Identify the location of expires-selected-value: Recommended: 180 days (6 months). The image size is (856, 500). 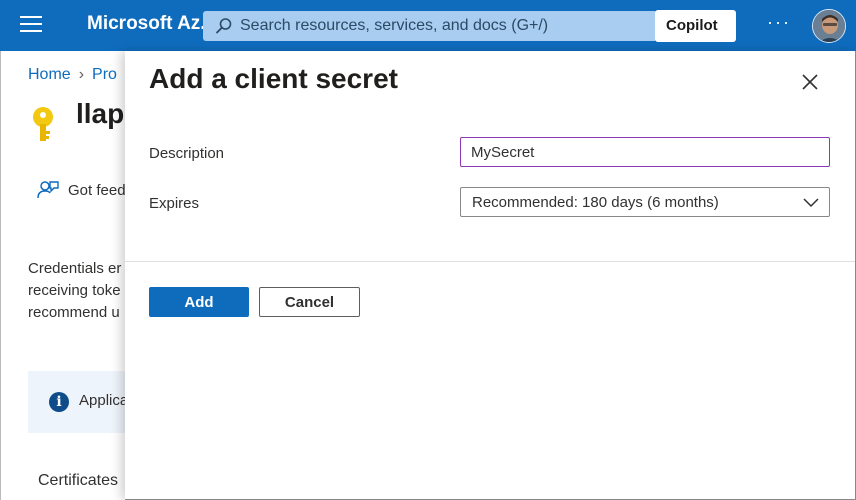
(595, 202).